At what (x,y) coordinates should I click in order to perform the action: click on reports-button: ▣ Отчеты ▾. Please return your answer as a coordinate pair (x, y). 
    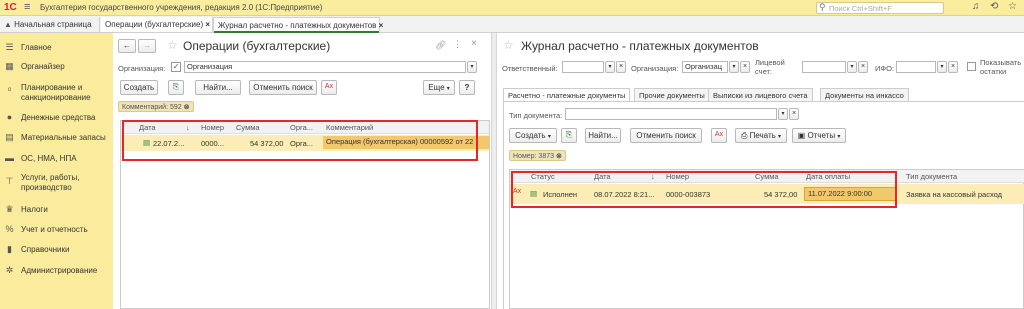
    Looking at the image, I should click on (819, 135).